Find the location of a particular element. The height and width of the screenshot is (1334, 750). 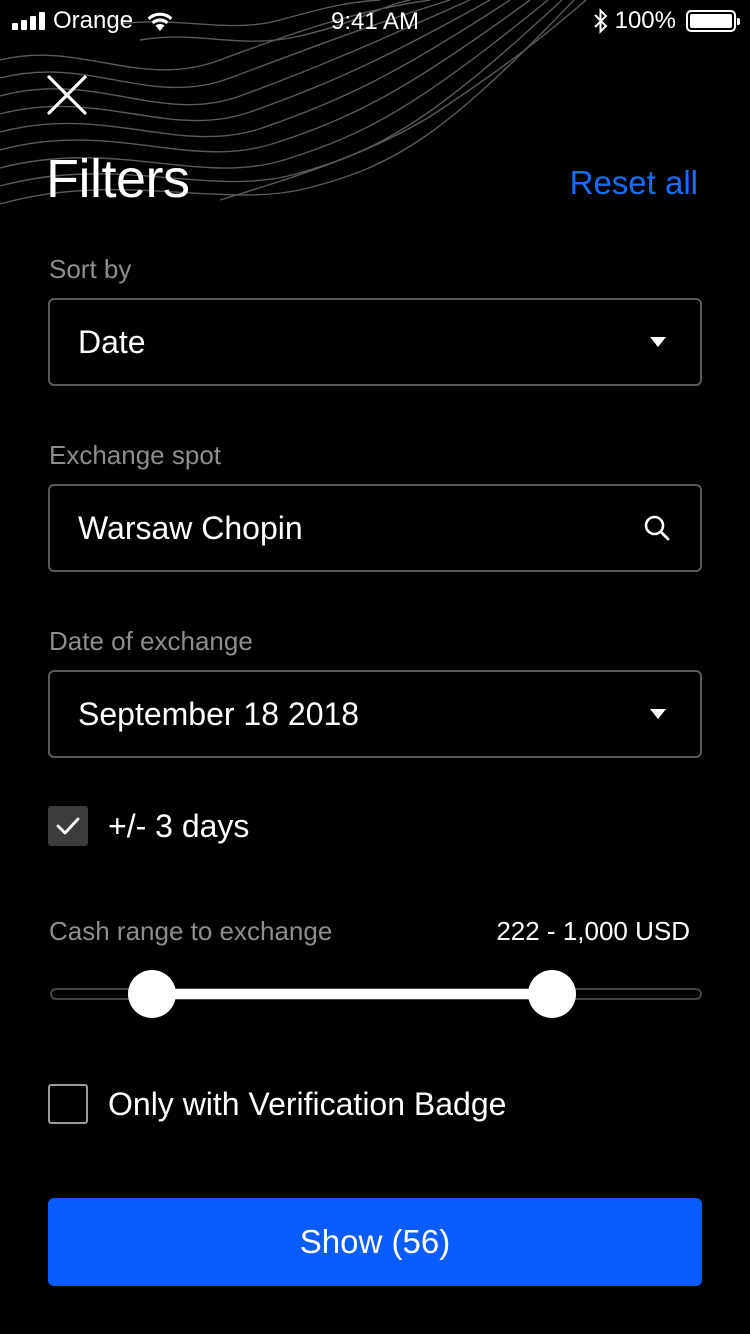

exchange-spot-input: Warsaw Chopin is located at coordinates (375, 528).